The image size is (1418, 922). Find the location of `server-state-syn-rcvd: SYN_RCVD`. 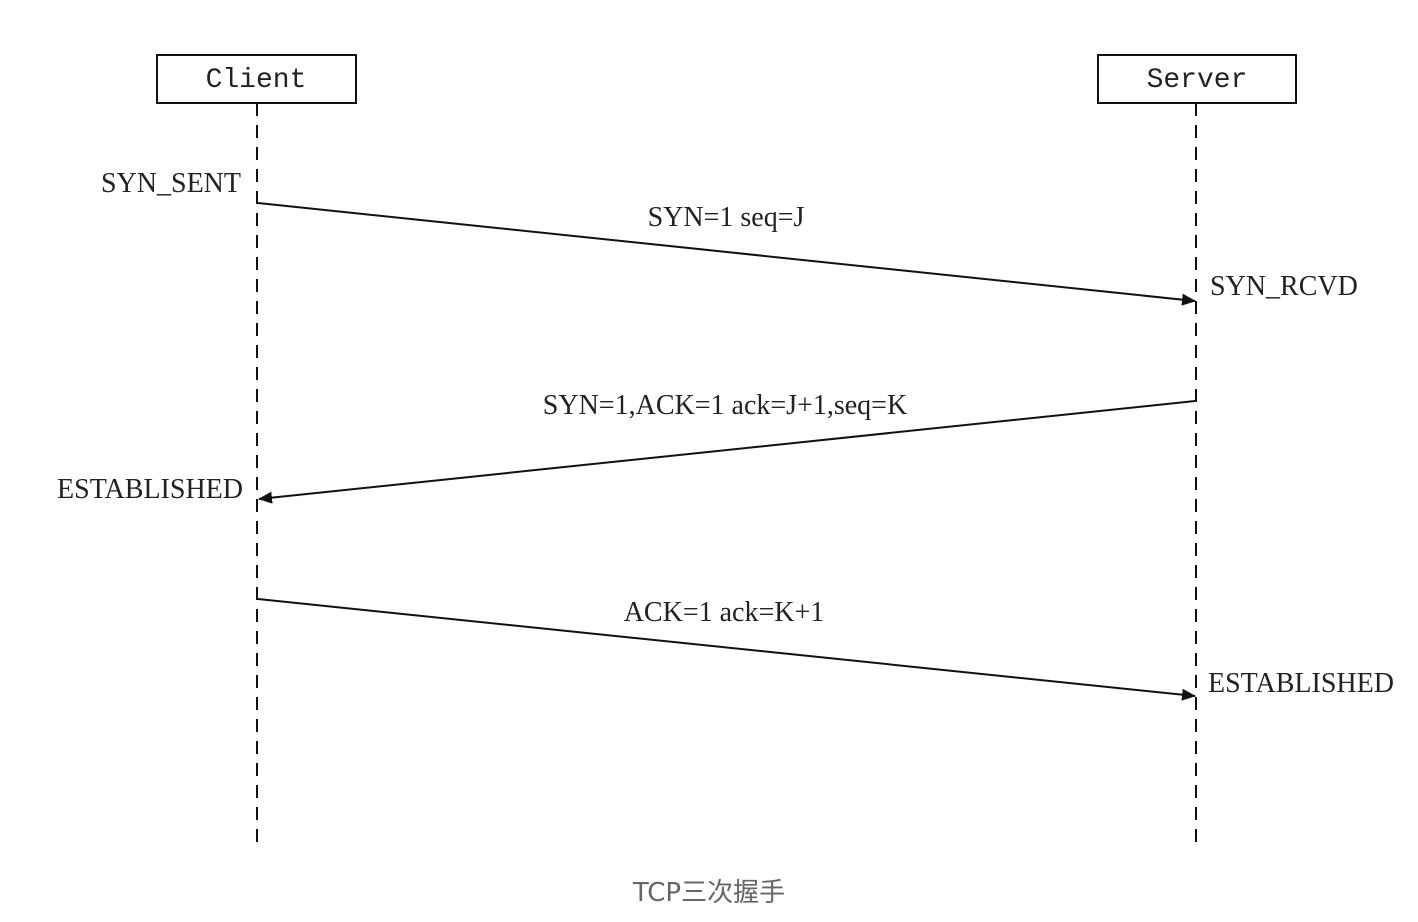

server-state-syn-rcvd: SYN_RCVD is located at coordinates (1284, 286).